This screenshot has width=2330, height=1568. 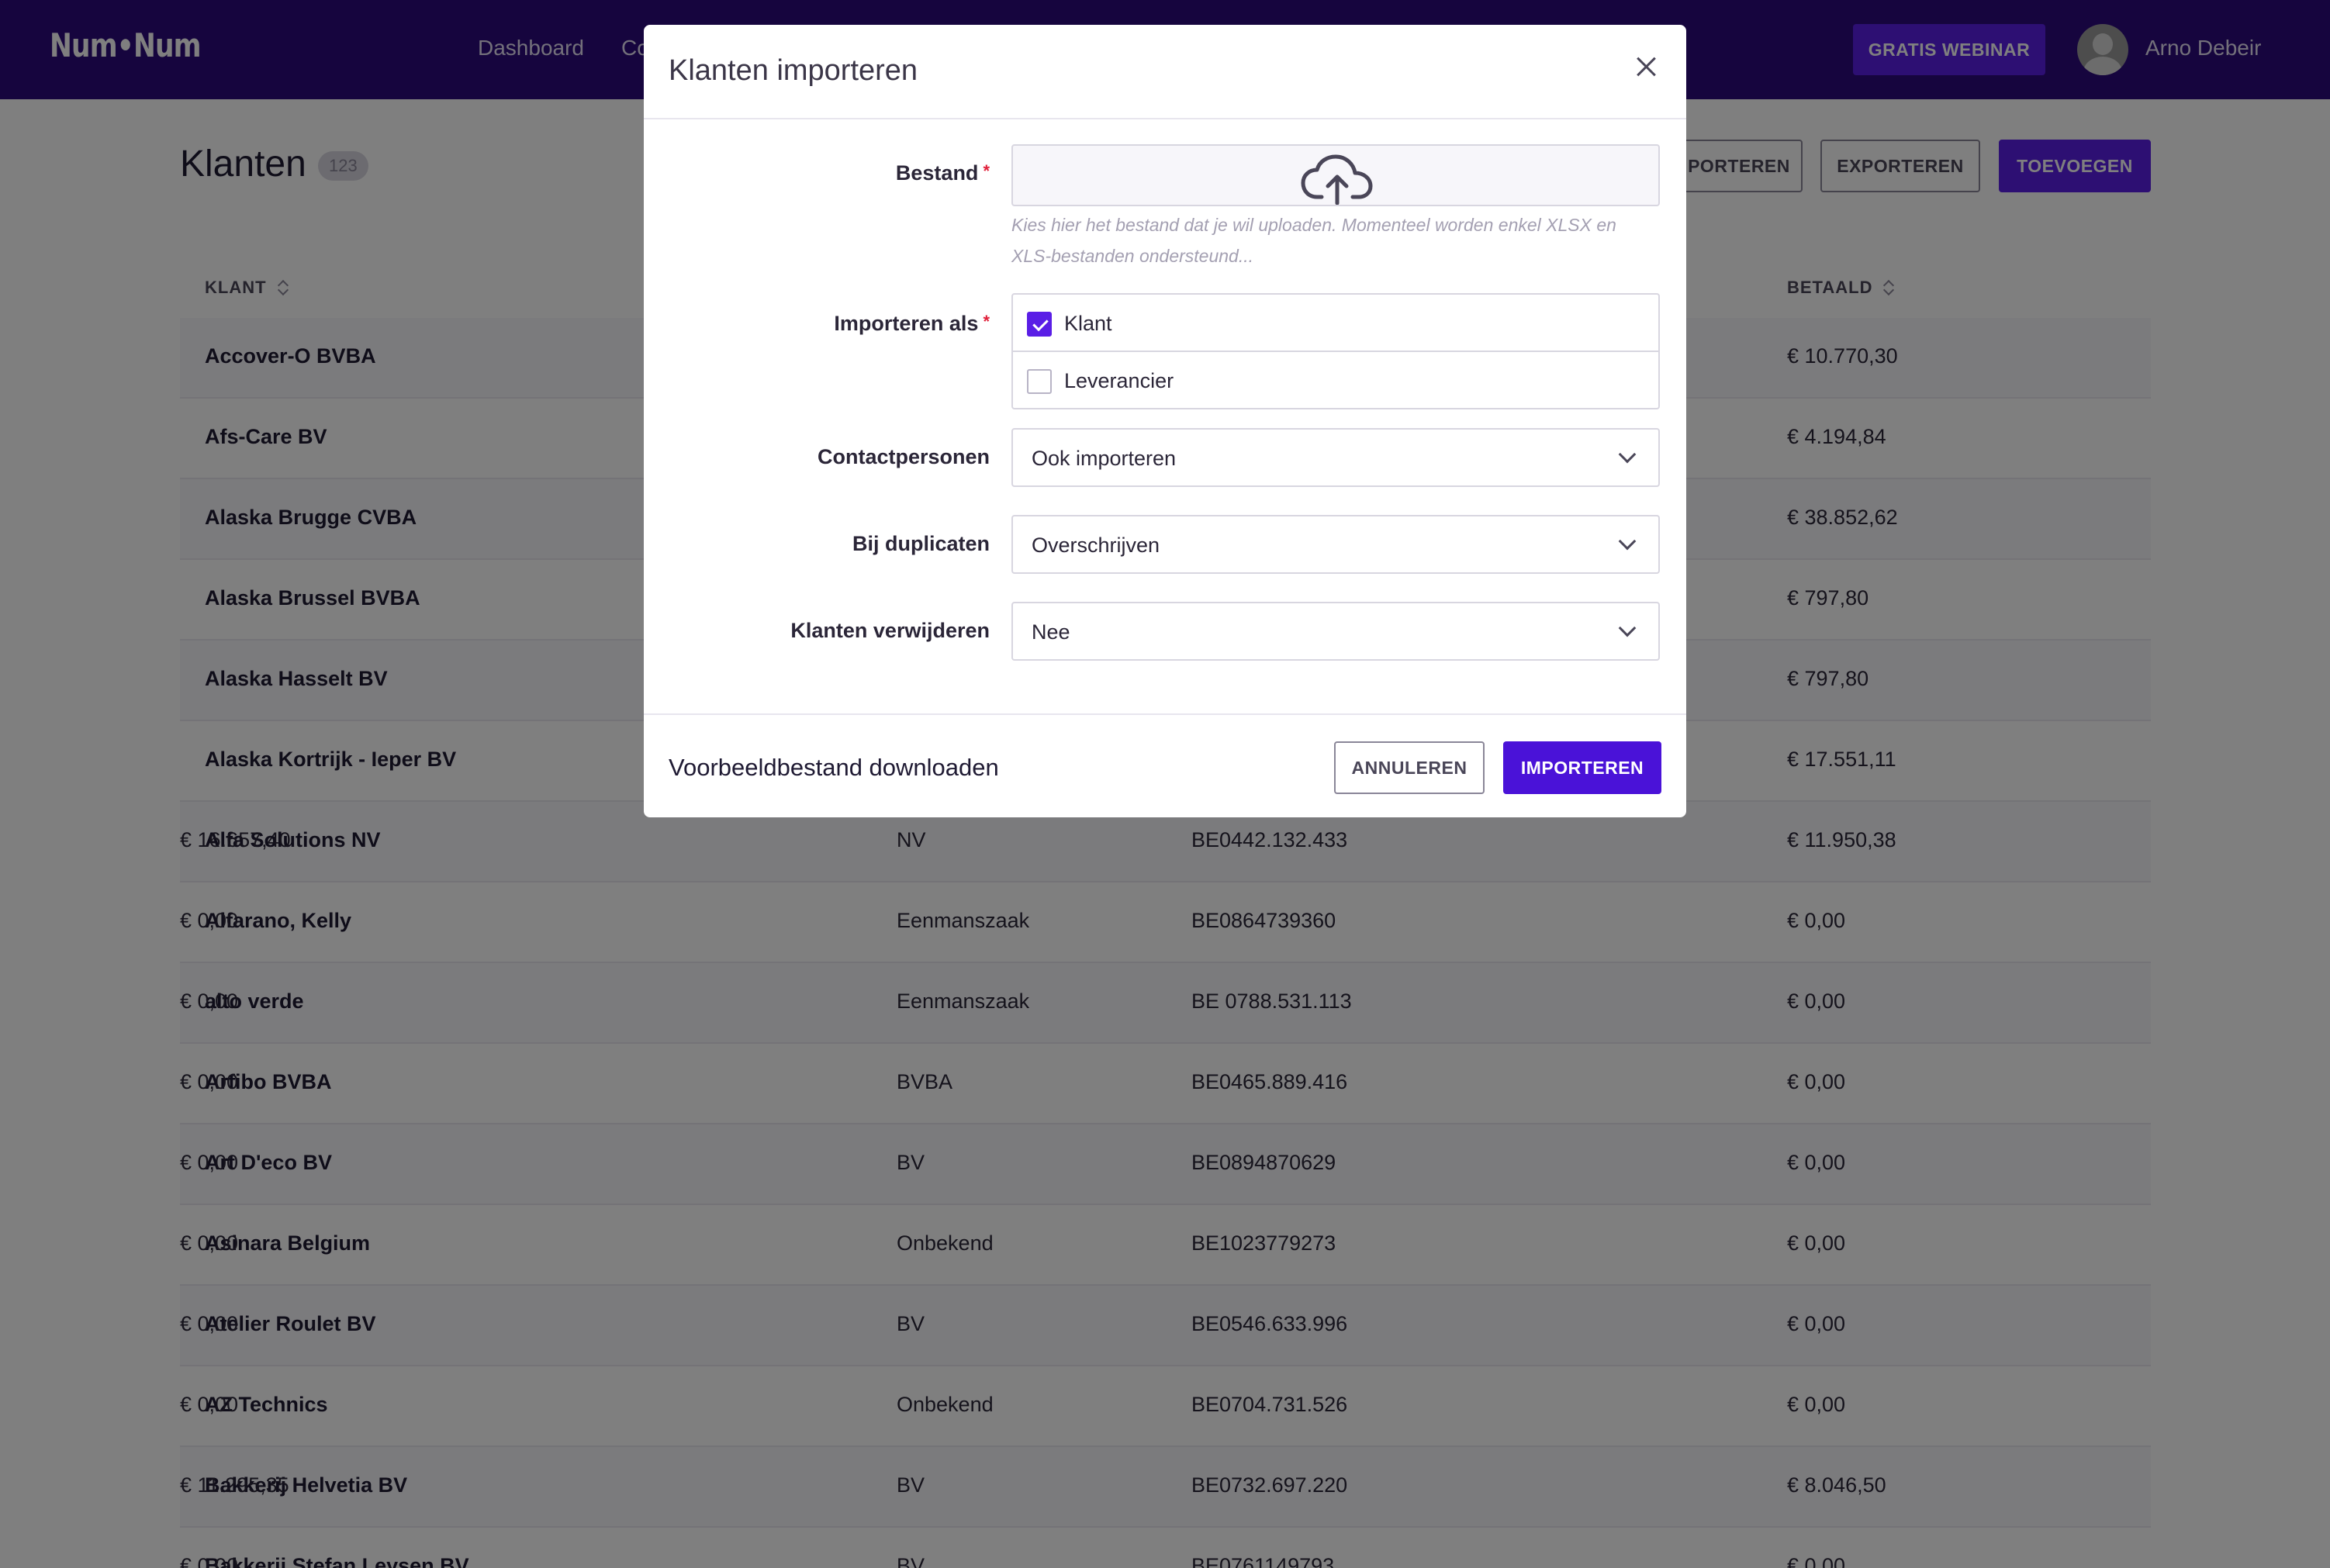 What do you see at coordinates (1051, 632) in the screenshot?
I see `delete-clients-select-value: Nee` at bounding box center [1051, 632].